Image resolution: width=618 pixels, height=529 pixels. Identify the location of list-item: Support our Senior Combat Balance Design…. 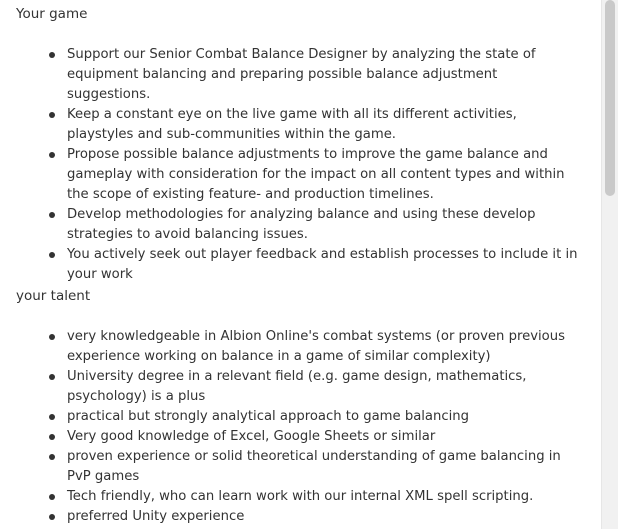
(298, 75).